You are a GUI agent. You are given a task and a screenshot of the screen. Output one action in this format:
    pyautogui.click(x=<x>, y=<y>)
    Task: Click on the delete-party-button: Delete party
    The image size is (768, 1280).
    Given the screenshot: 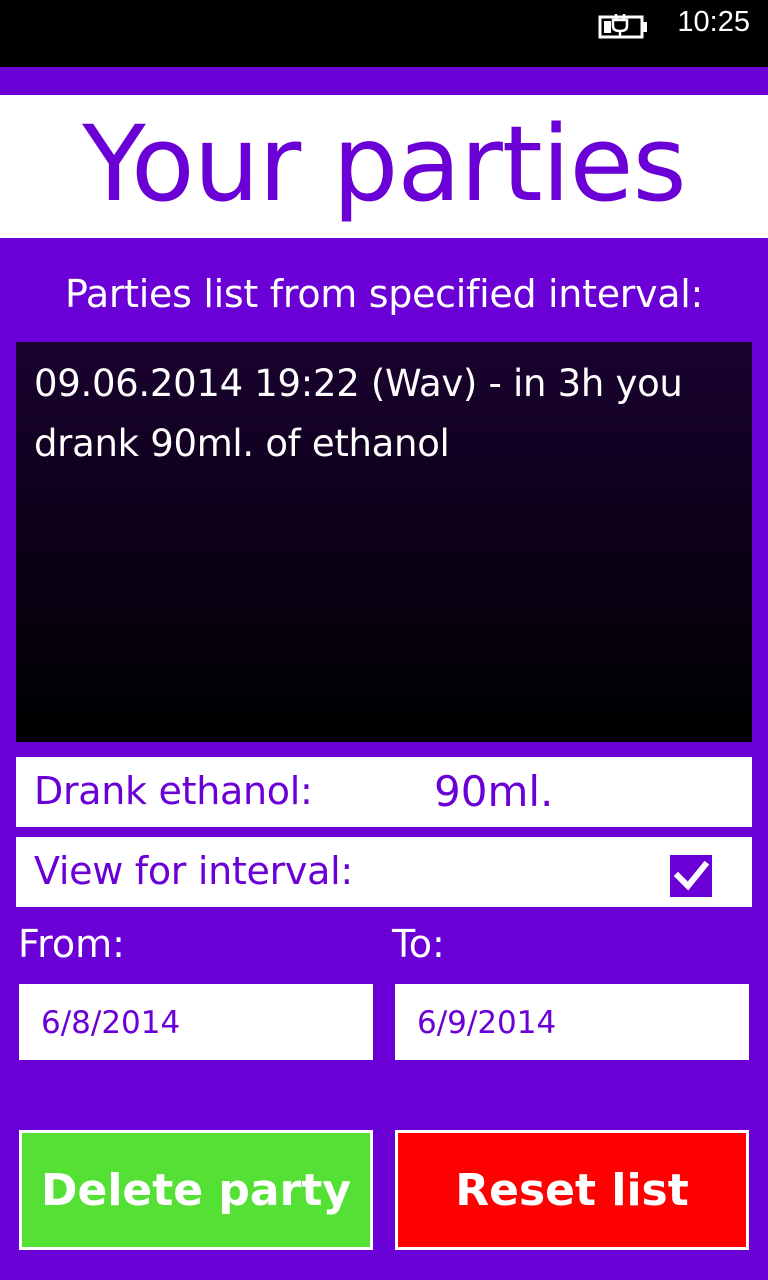 What is the action you would take?
    pyautogui.click(x=196, y=1190)
    